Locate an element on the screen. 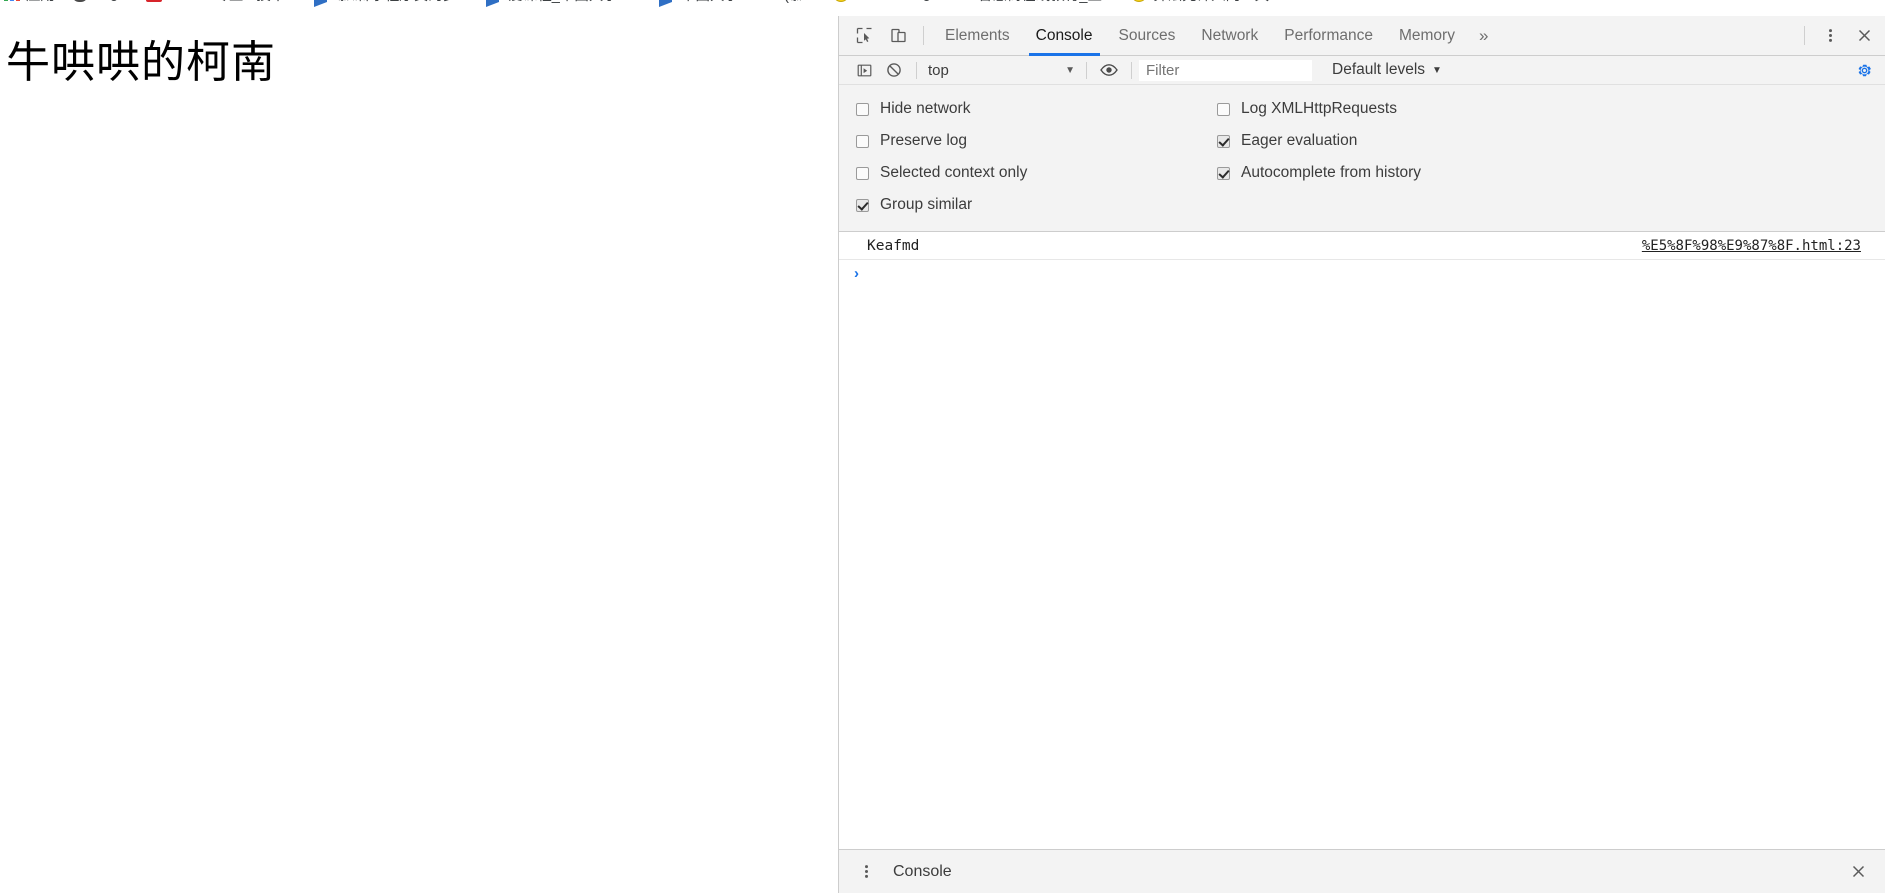 This screenshot has height=893, width=1885. device-toolbar-icon is located at coordinates (898, 36).